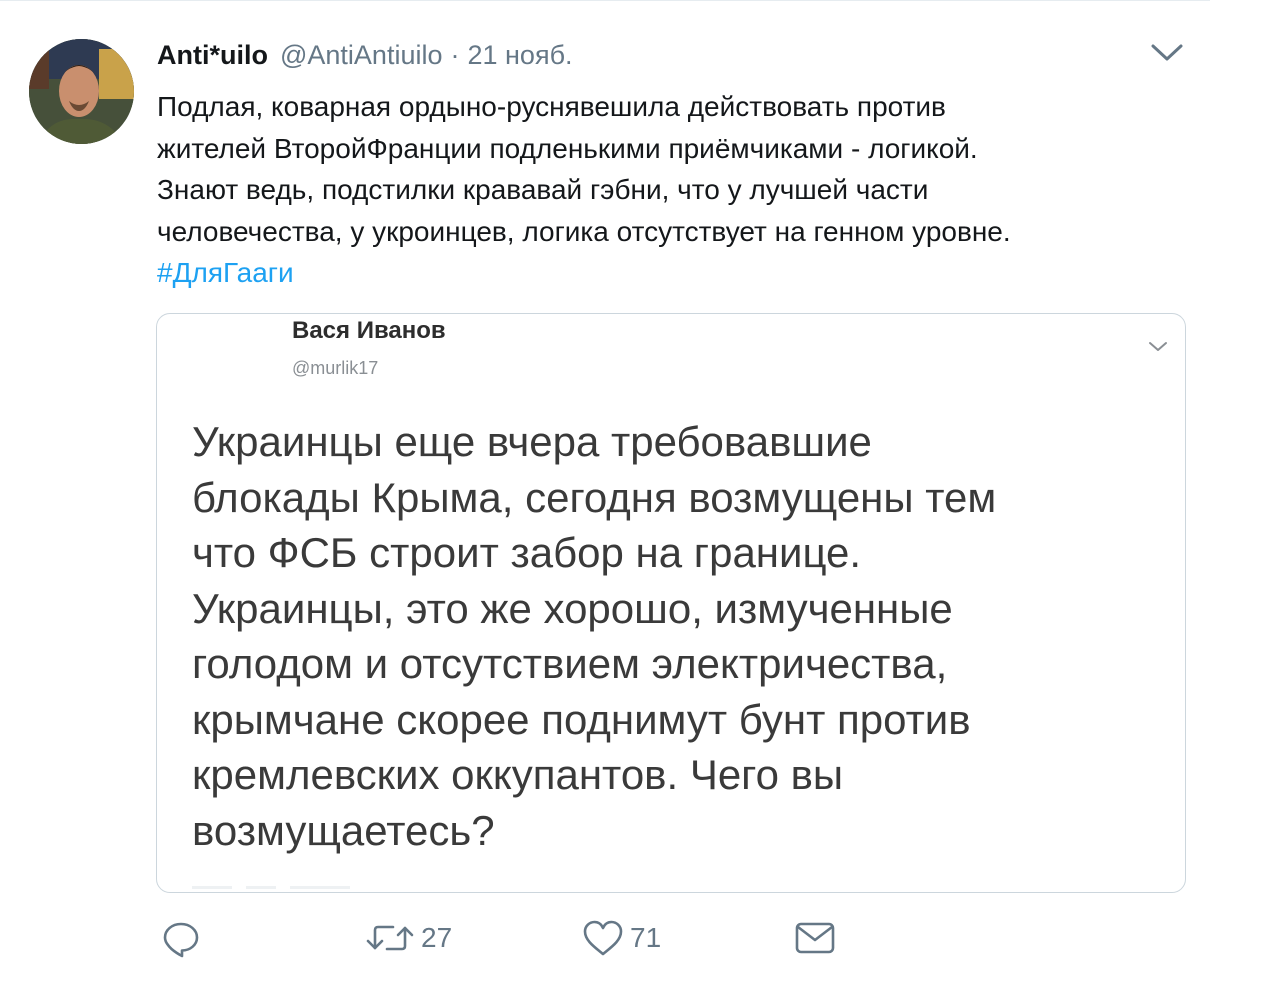 This screenshot has height=983, width=1266. I want to click on quoted-chevron, so click(1158, 347).